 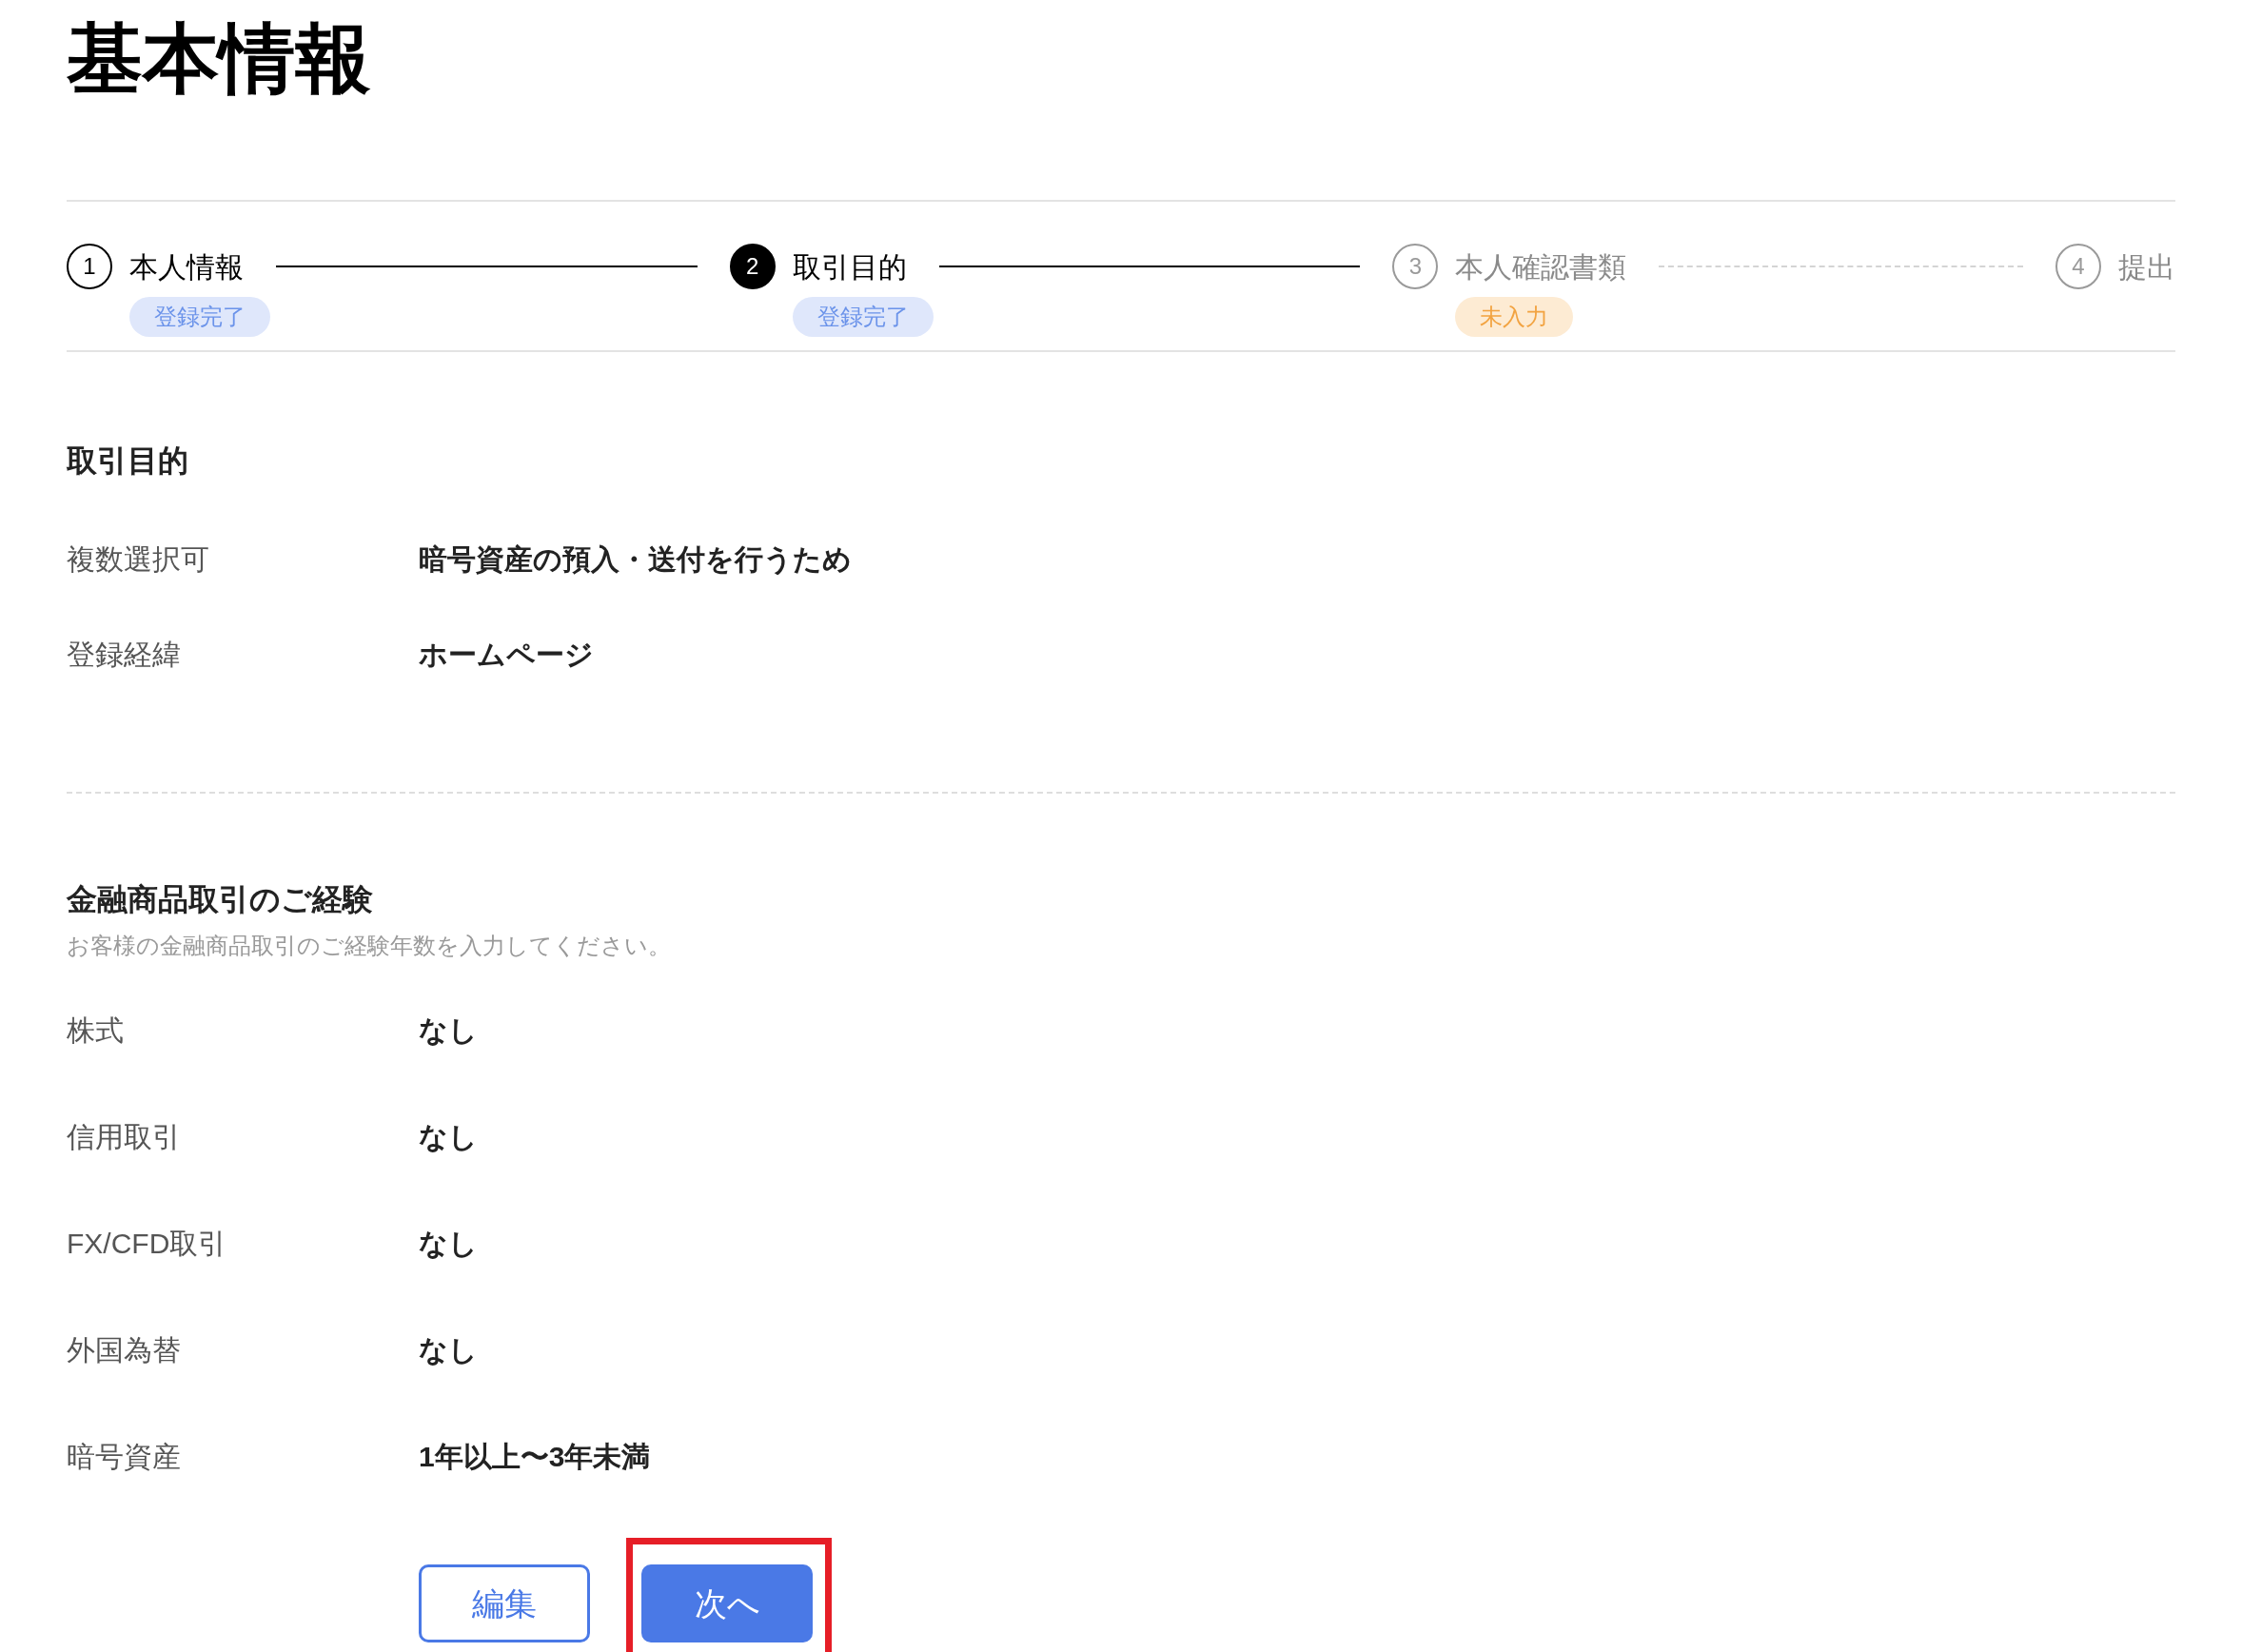 What do you see at coordinates (636, 559) in the screenshot?
I see `field-value: 暗号資産の預入・送付を行うため` at bounding box center [636, 559].